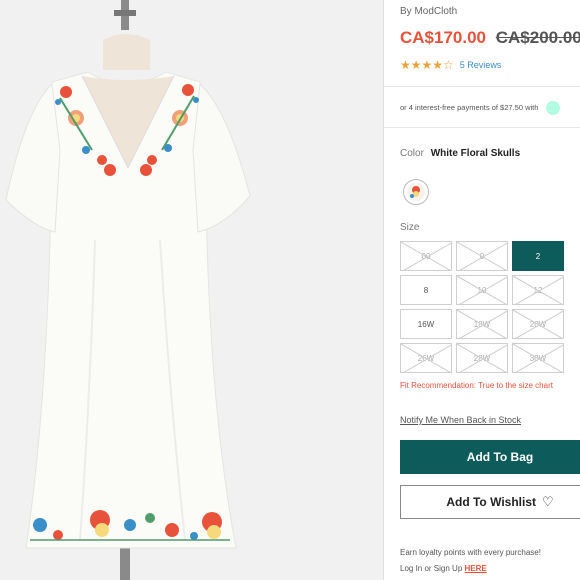 The width and height of the screenshot is (580, 580). Describe the element at coordinates (426, 358) in the screenshot. I see `size-option-26w: 26W` at that location.